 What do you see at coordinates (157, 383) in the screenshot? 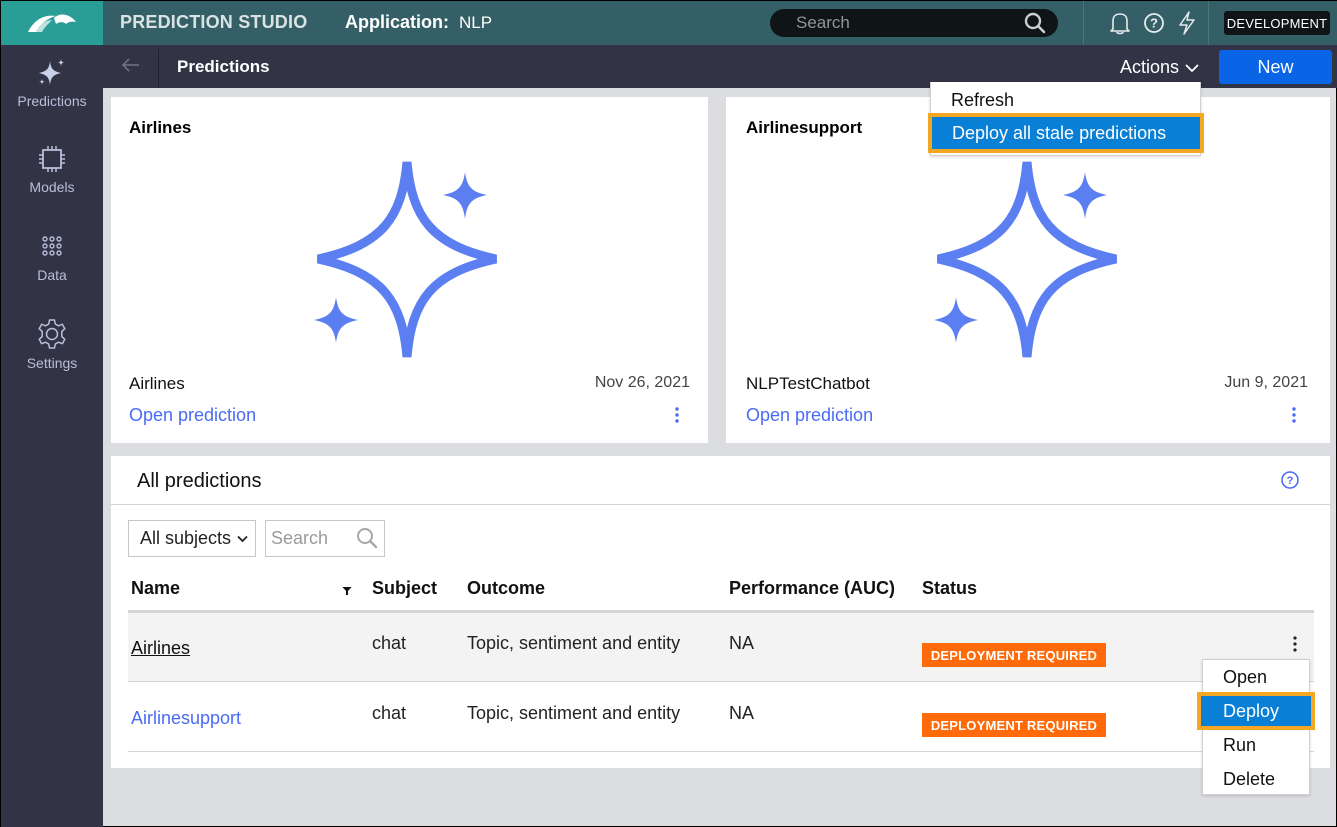
I see `card-model-name: Airlines` at bounding box center [157, 383].